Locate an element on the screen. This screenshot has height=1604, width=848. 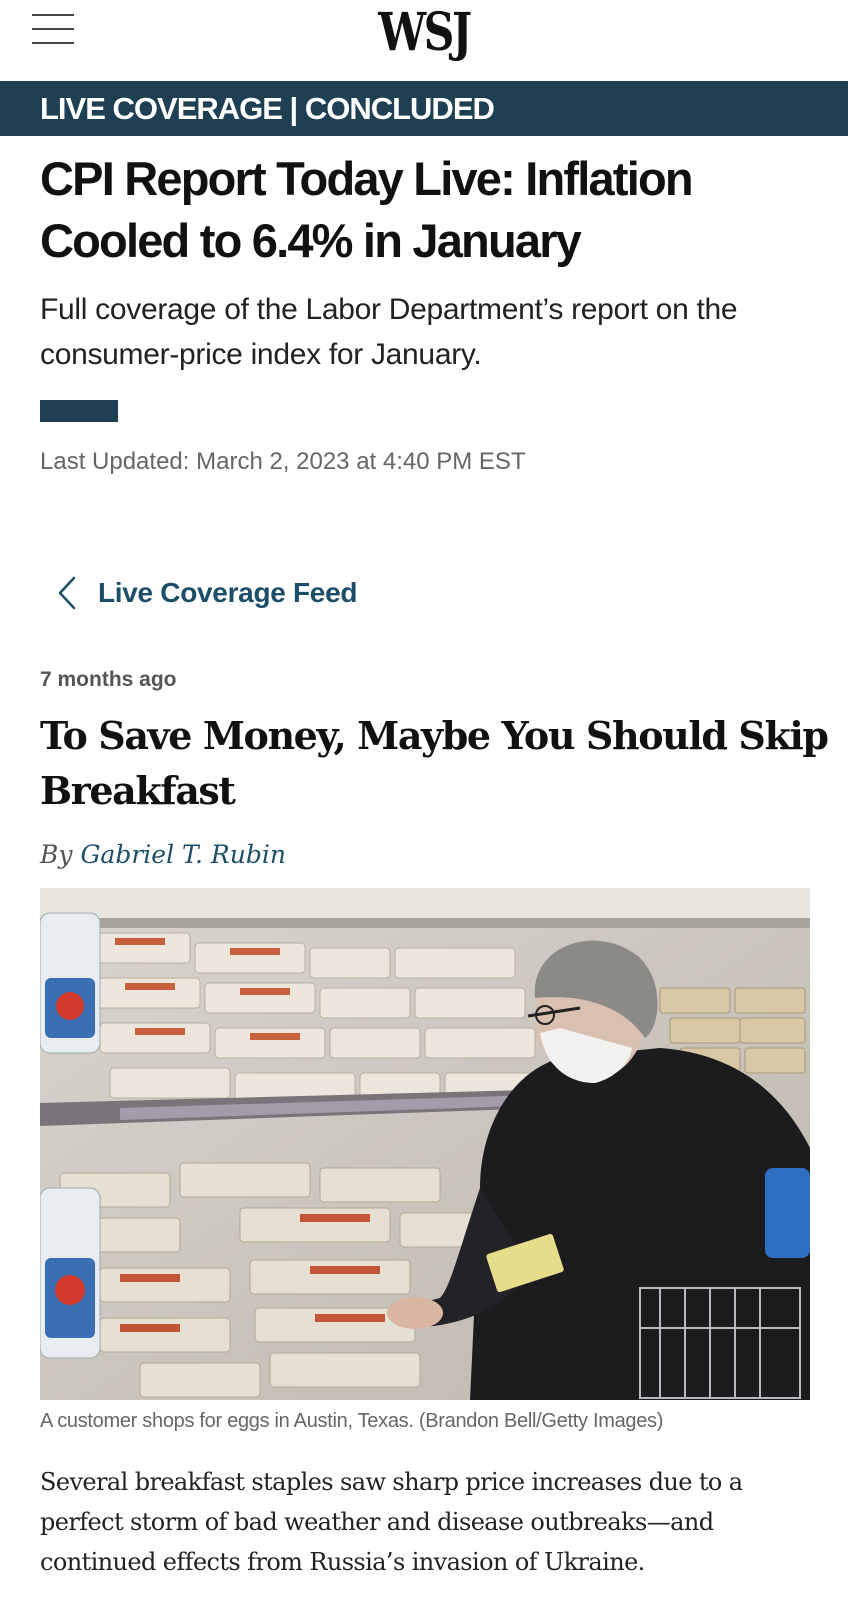
live-coverage-banner: LIVE COVERAGE | CONCLUDED is located at coordinates (424, 108).